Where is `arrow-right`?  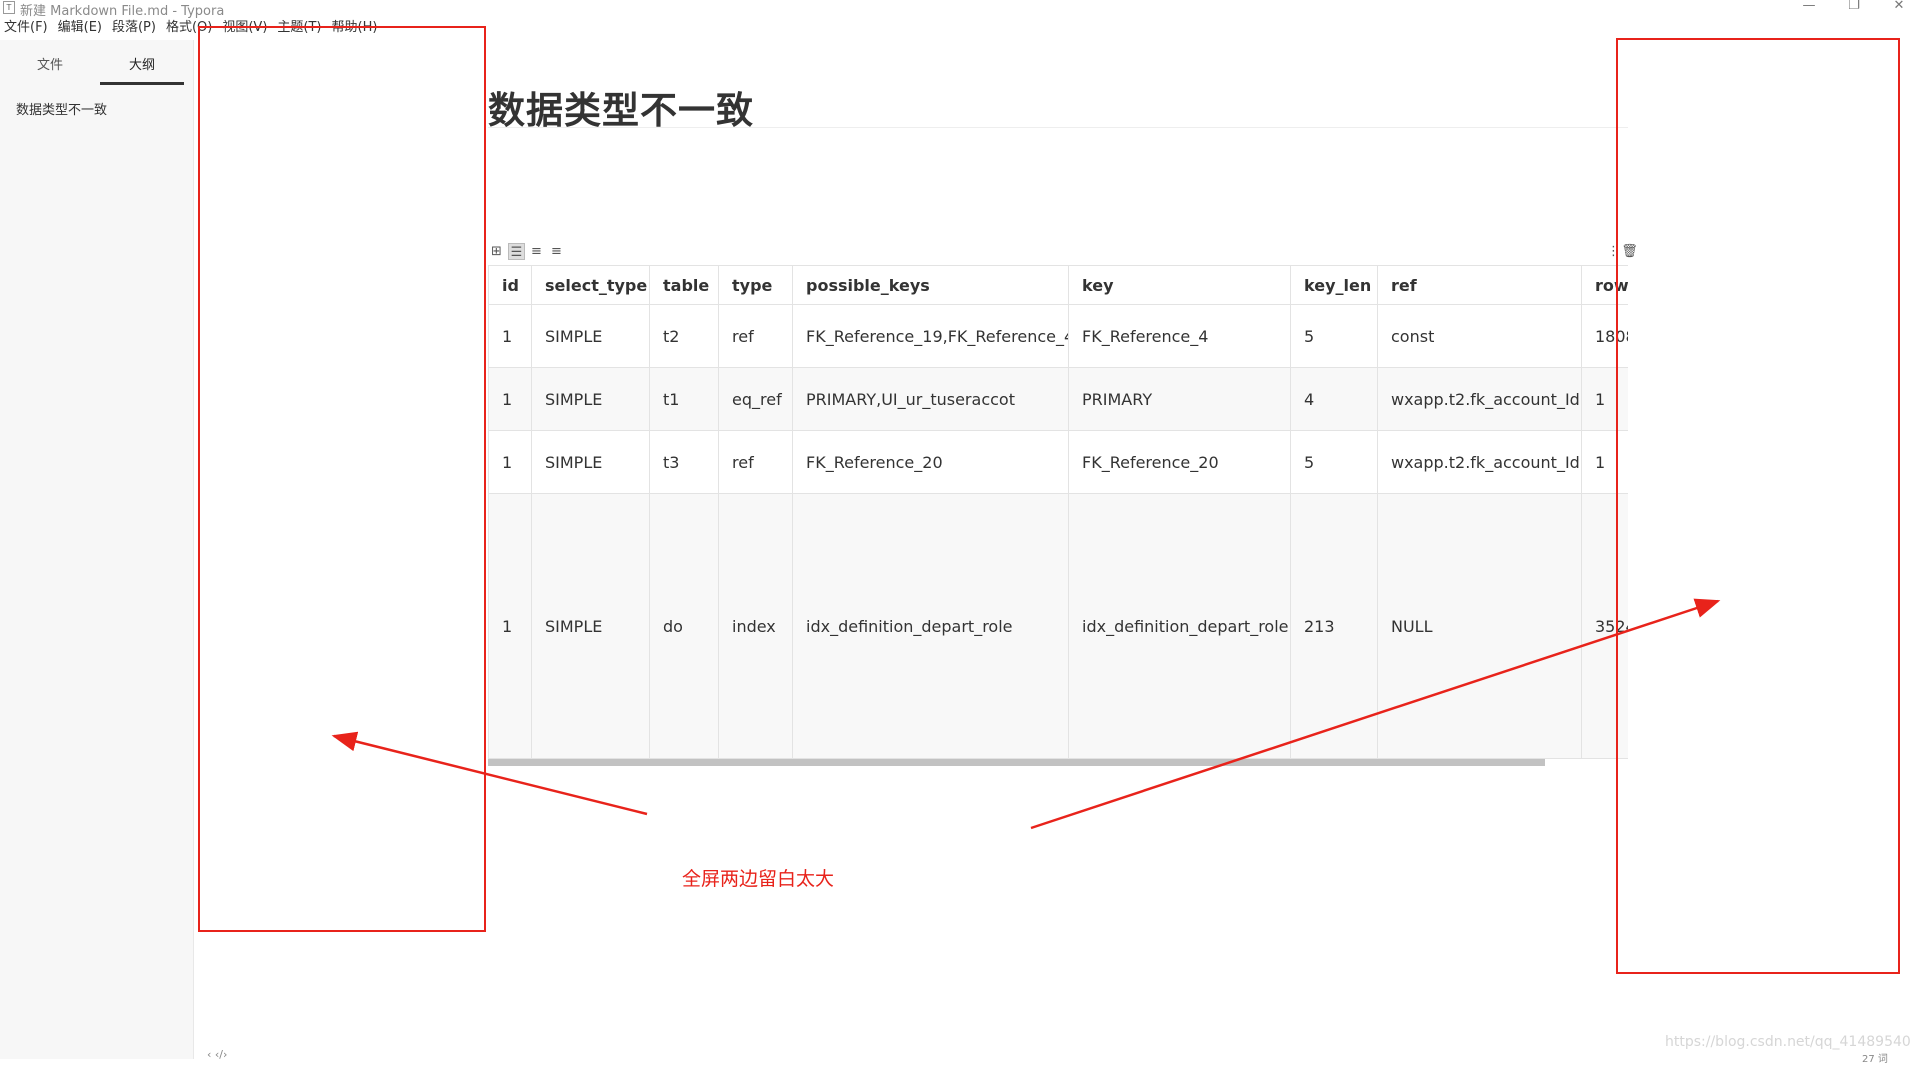
arrow-right is located at coordinates (1375, 714).